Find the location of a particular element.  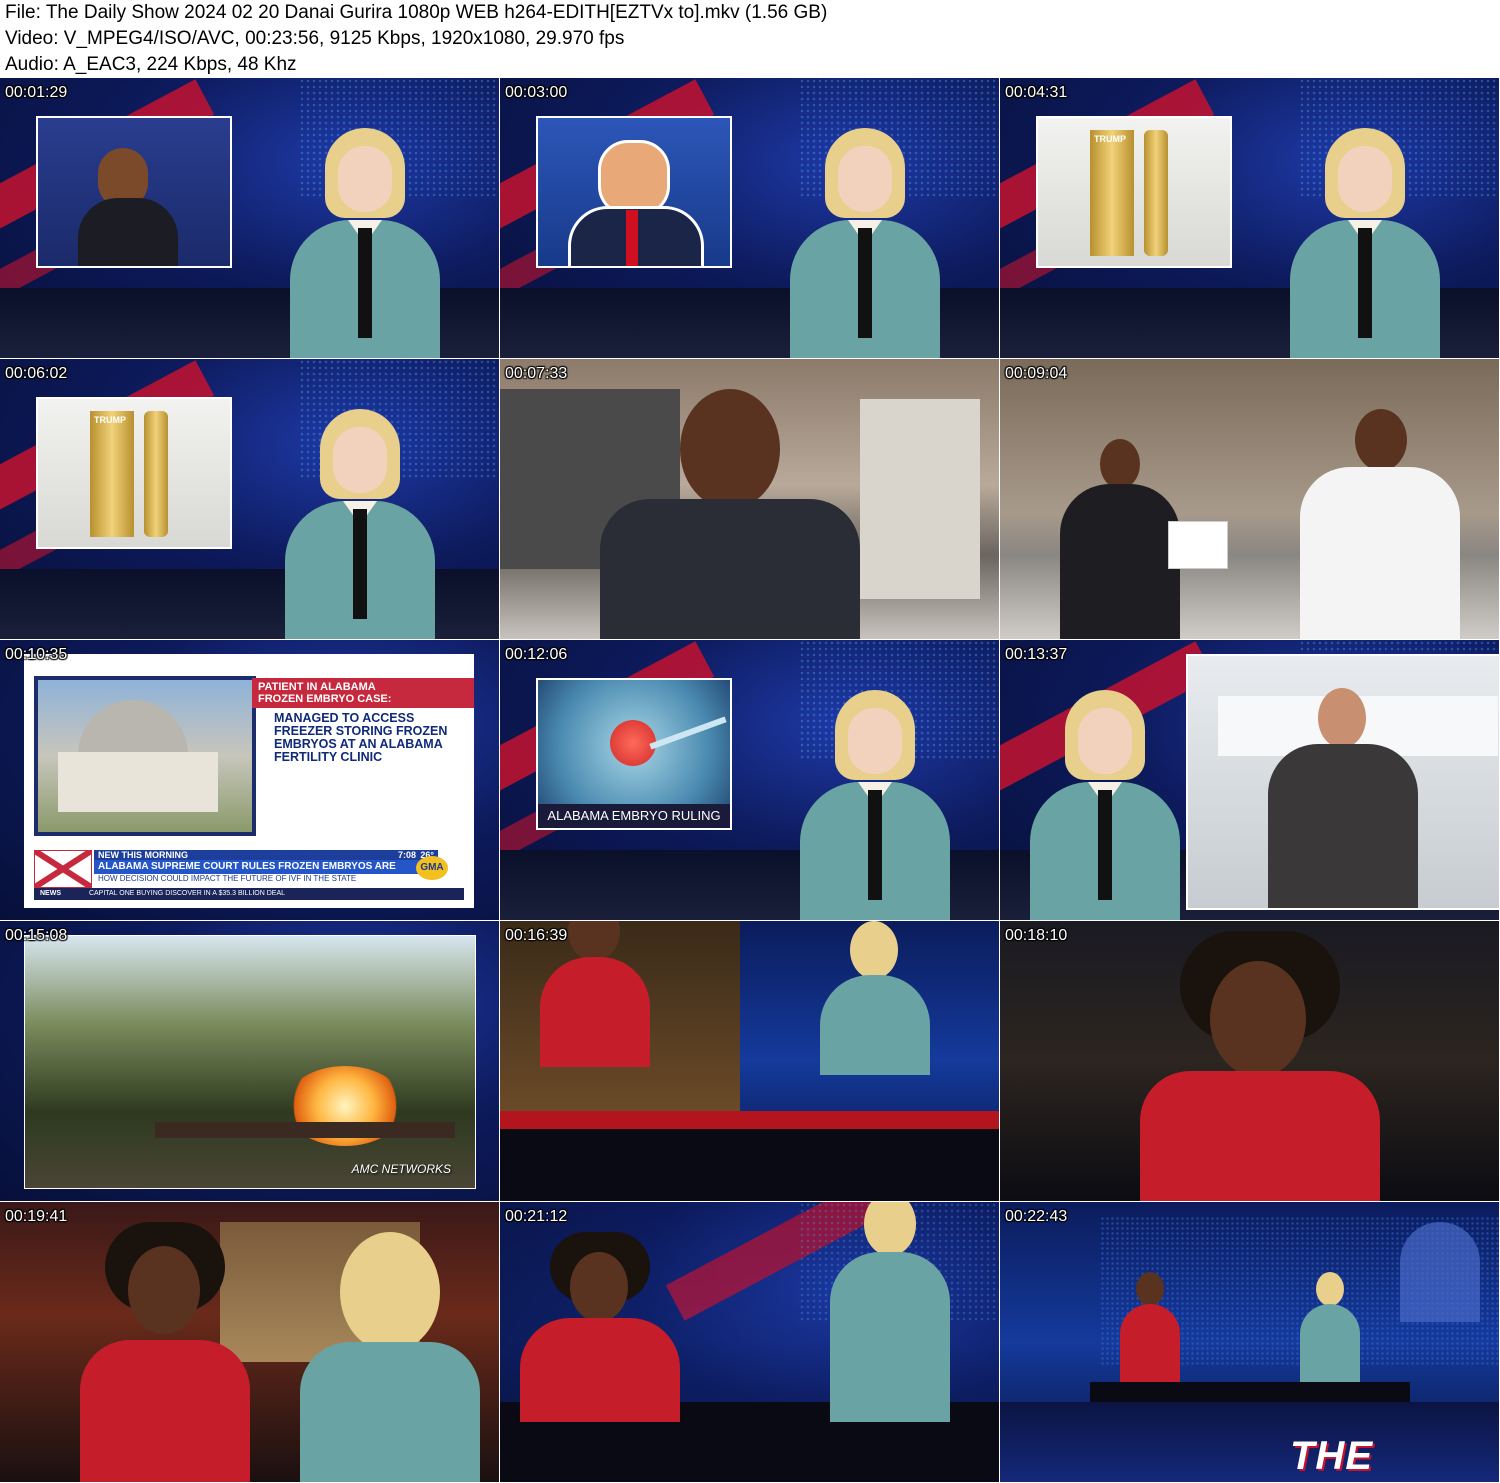

thumbnail-15: THE DAILY SH 00:22:43 is located at coordinates (1249, 1342).